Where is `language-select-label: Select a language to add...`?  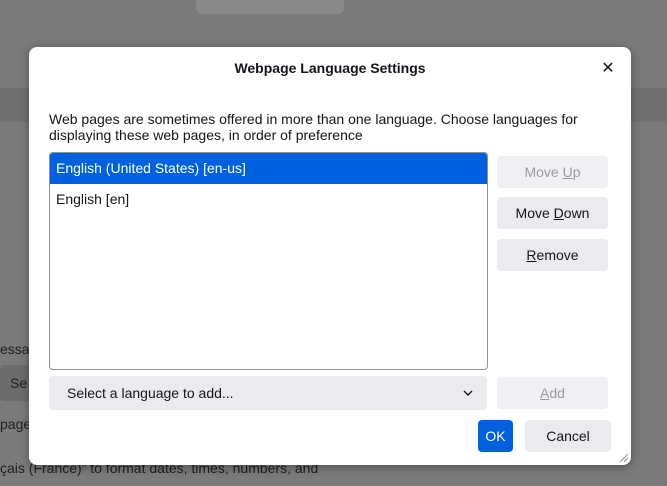
language-select-label: Select a language to add... is located at coordinates (150, 393).